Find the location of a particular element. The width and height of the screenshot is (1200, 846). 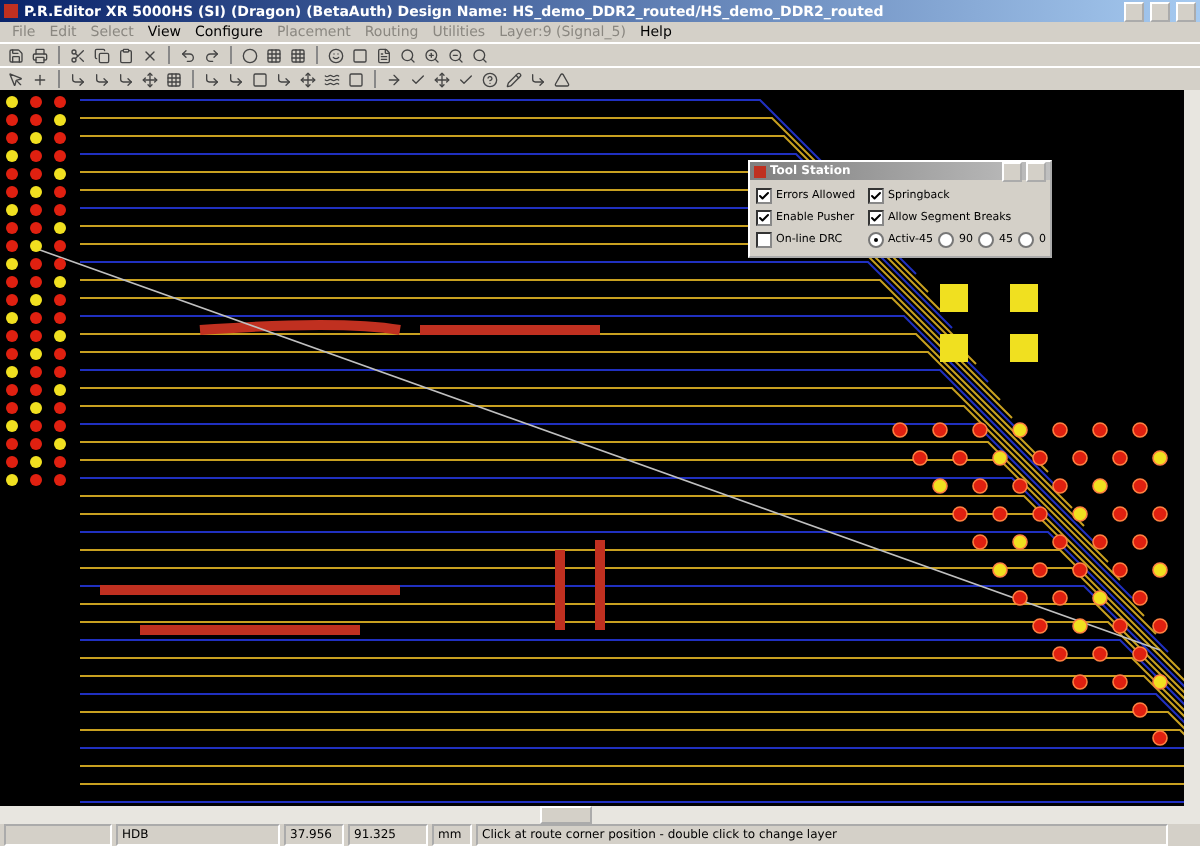

horizontal-scrollbar is located at coordinates (600, 815).